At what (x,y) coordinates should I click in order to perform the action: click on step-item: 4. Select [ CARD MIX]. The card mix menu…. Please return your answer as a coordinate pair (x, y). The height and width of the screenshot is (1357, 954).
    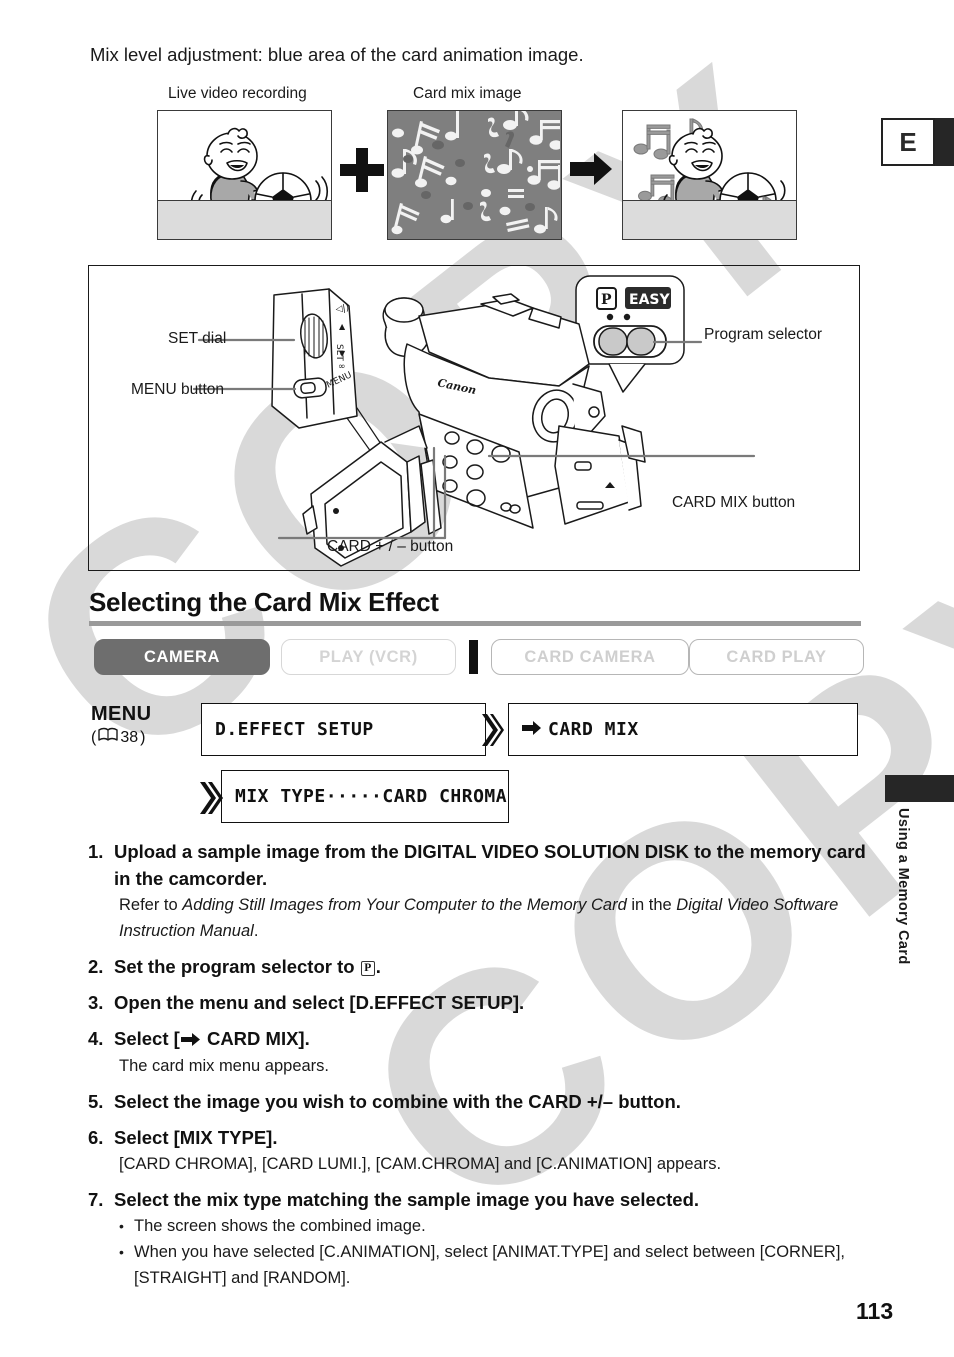
    Looking at the image, I should click on (478, 1052).